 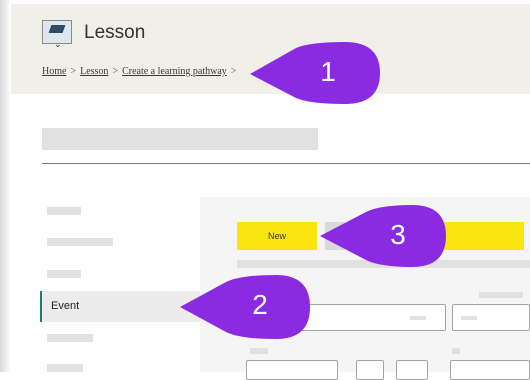 What do you see at coordinates (94, 71) in the screenshot?
I see `breadcrumb-lesson: Lesson` at bounding box center [94, 71].